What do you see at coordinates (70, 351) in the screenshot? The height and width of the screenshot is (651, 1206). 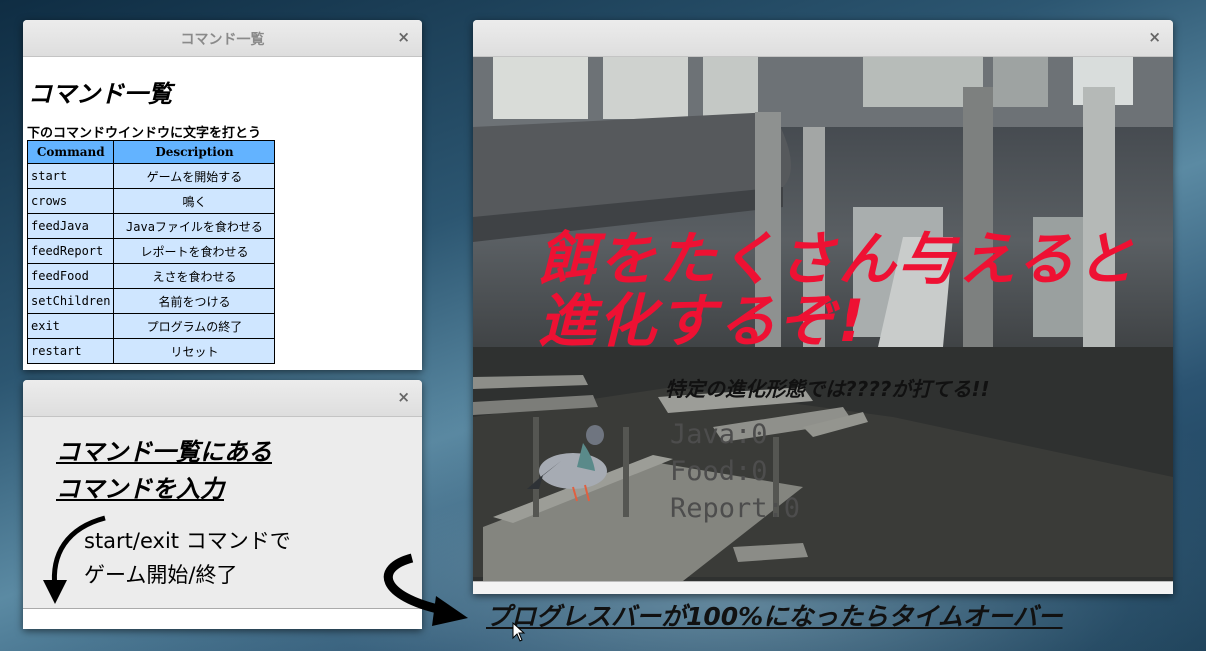 I see `command-cell: restart` at bounding box center [70, 351].